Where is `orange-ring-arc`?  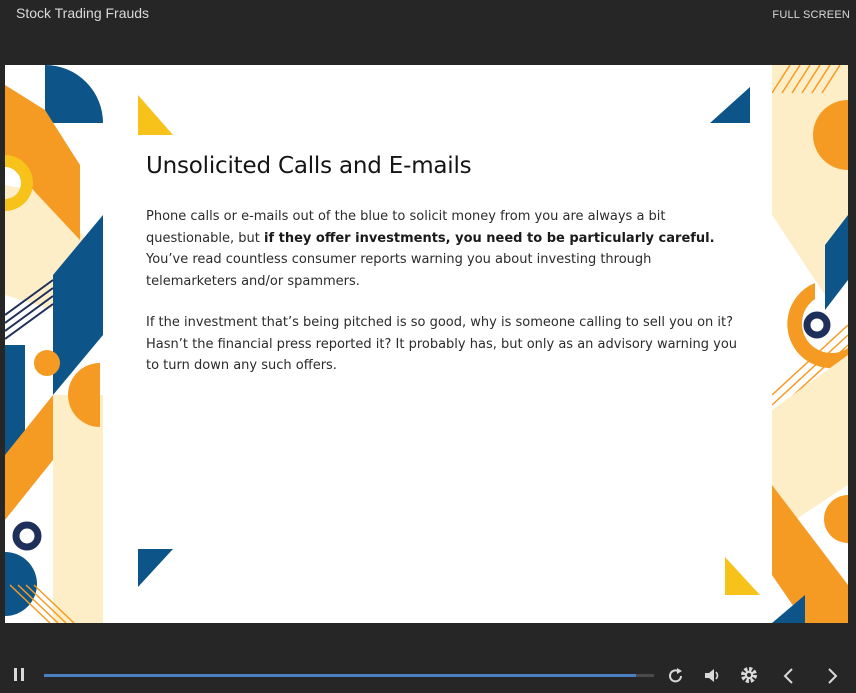
orange-ring-arc is located at coordinates (817, 326).